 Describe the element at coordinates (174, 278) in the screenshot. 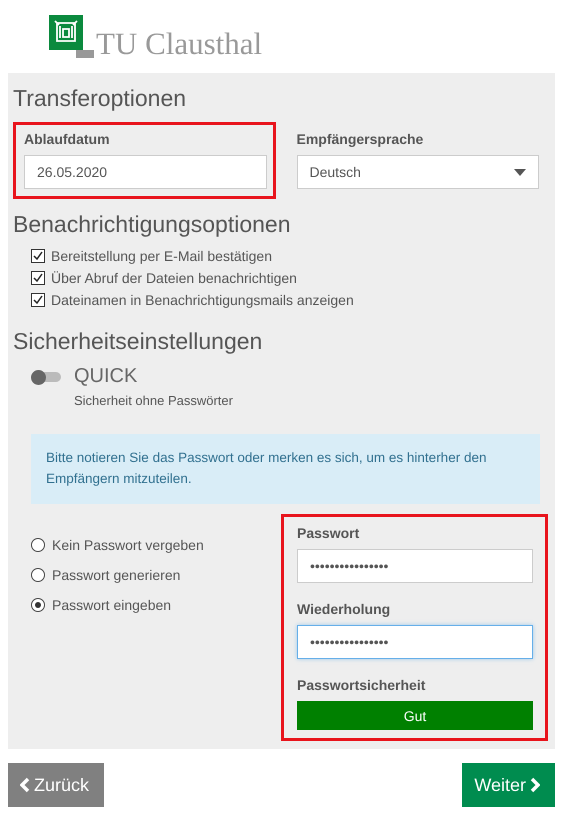

I see `checkbox-label: Über Abruf der Dateien benachrichtigen` at that location.